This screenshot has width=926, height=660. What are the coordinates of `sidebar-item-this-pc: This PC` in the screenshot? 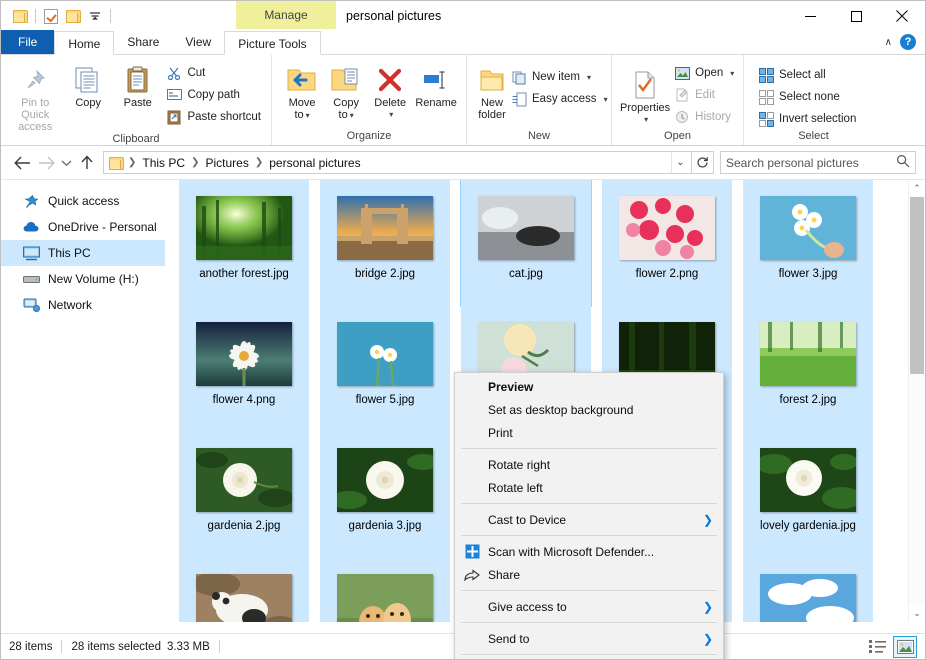 It's located at (83, 253).